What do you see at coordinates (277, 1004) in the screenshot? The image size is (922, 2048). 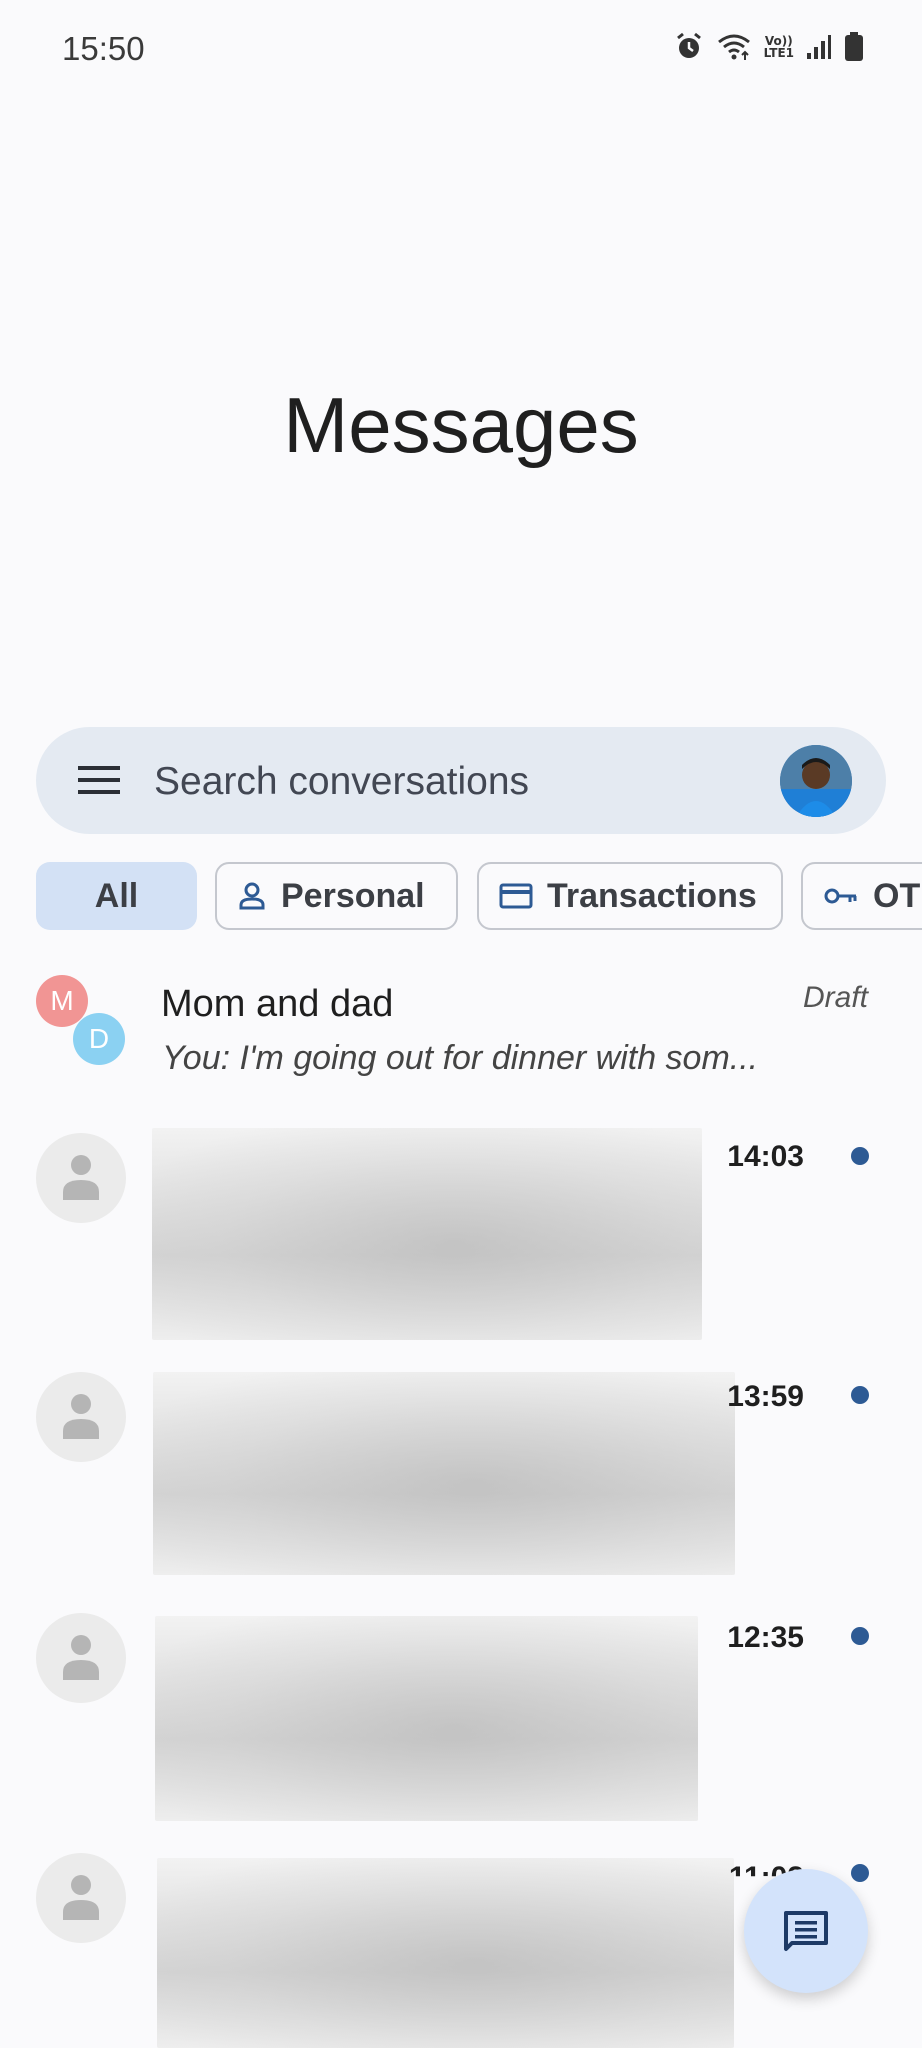 I see `conversation-name: Mom and dad` at bounding box center [277, 1004].